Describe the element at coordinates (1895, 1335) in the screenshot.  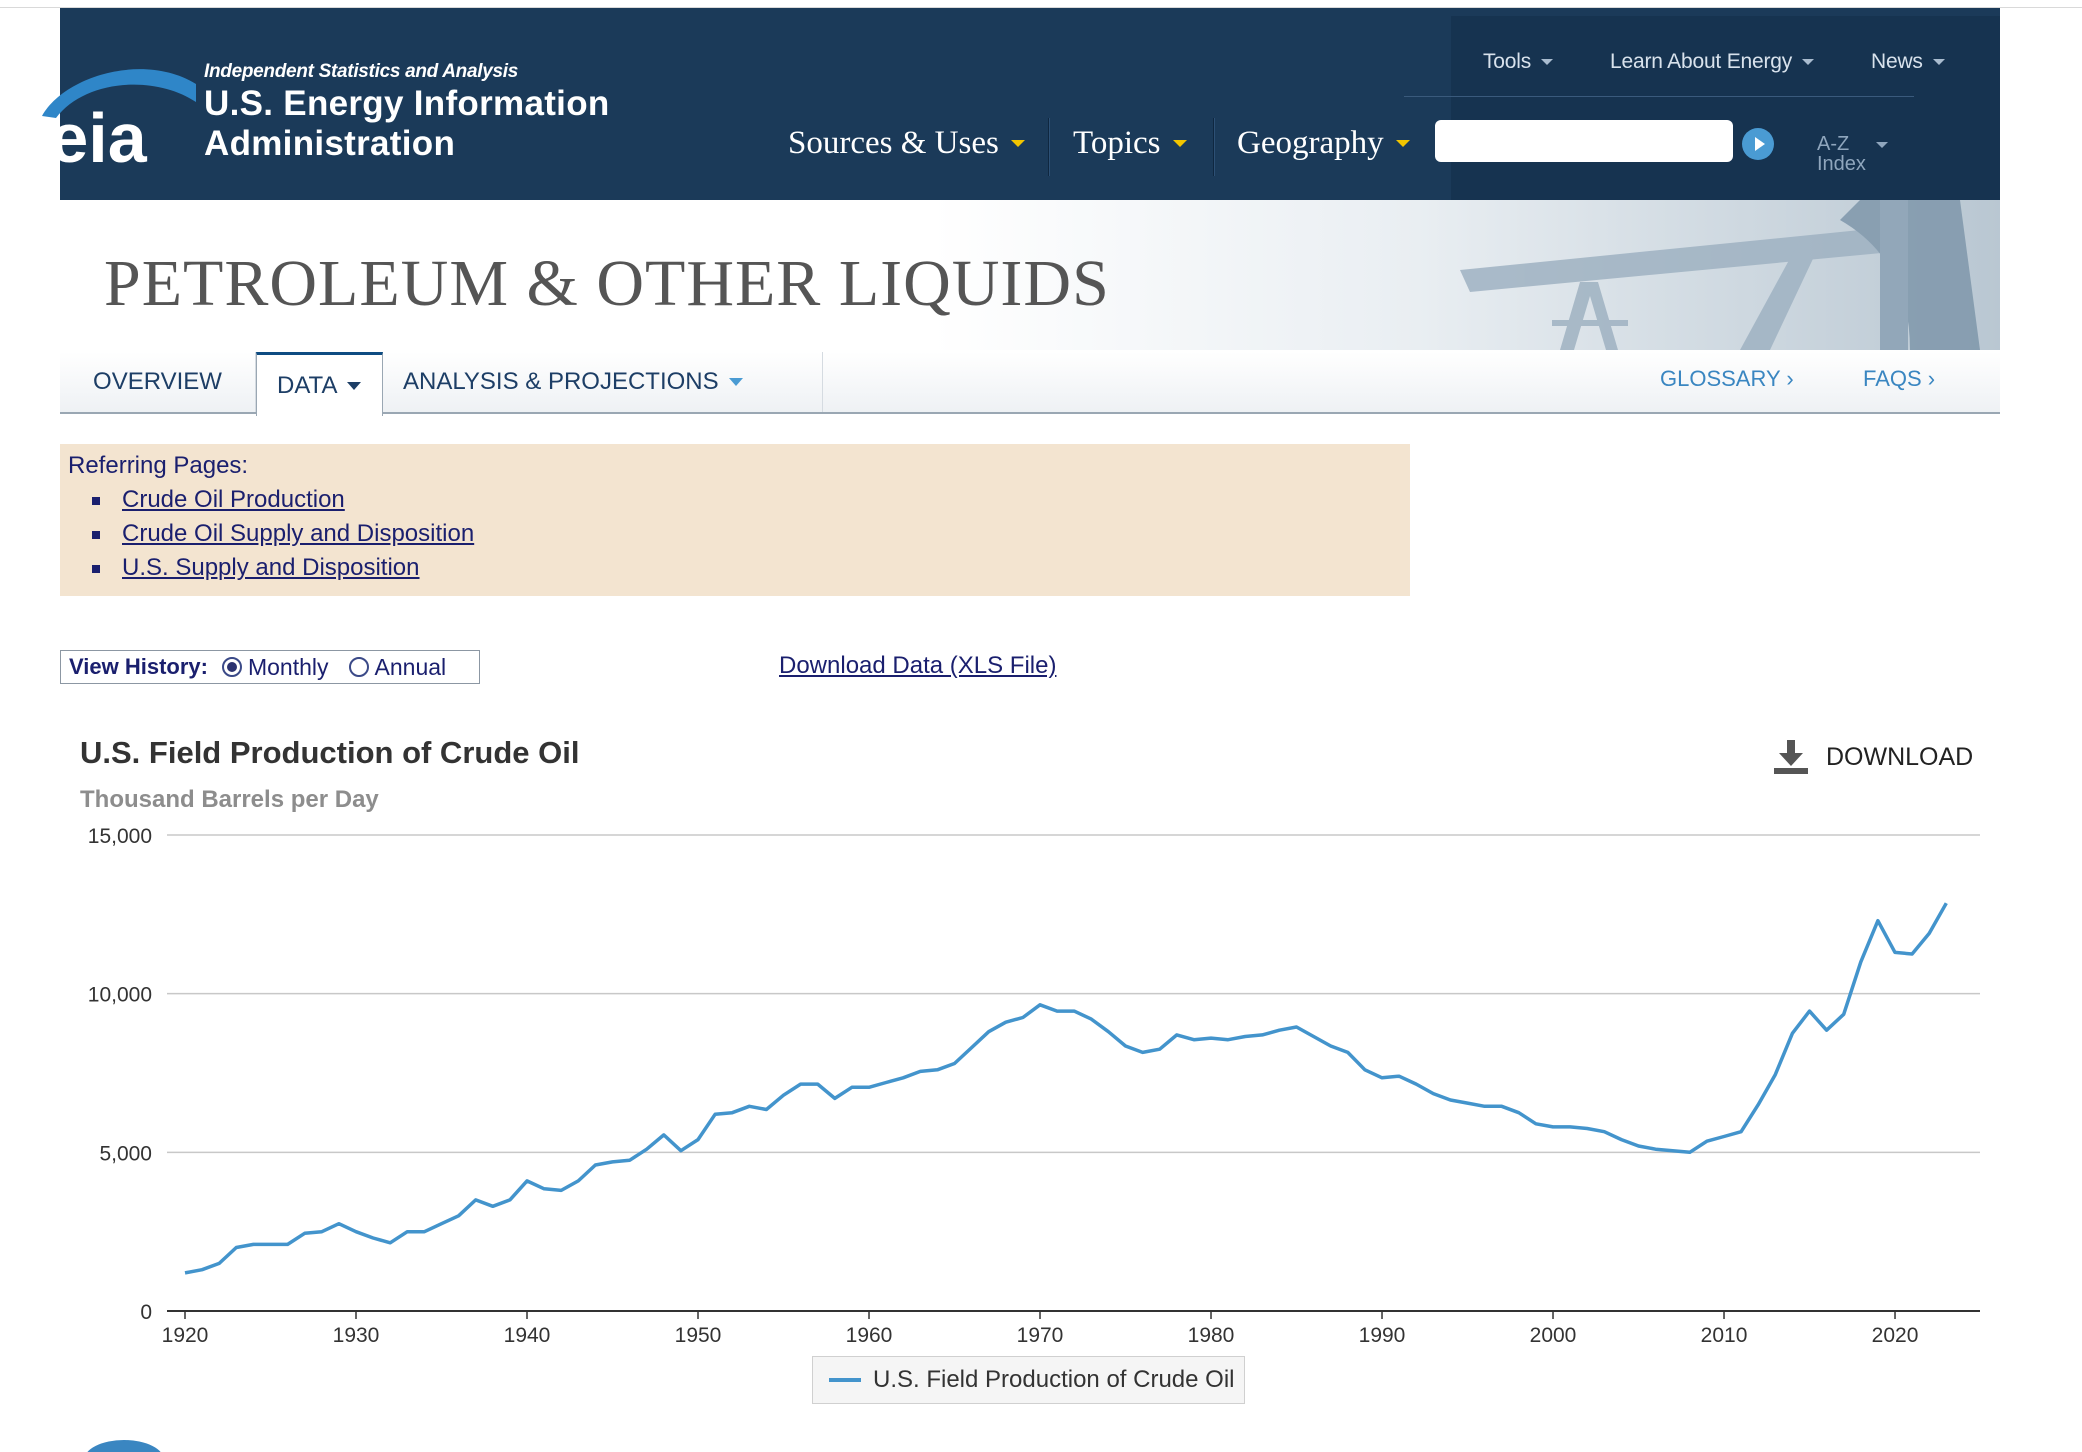
I see `x-tick-label: 2020` at that location.